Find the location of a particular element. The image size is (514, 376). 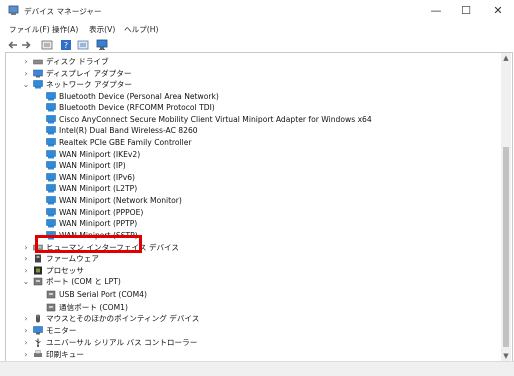

menu-bar: ファイル(F) 操作(A) 表示(V) ヘルプ(H) is located at coordinates (257, 30).